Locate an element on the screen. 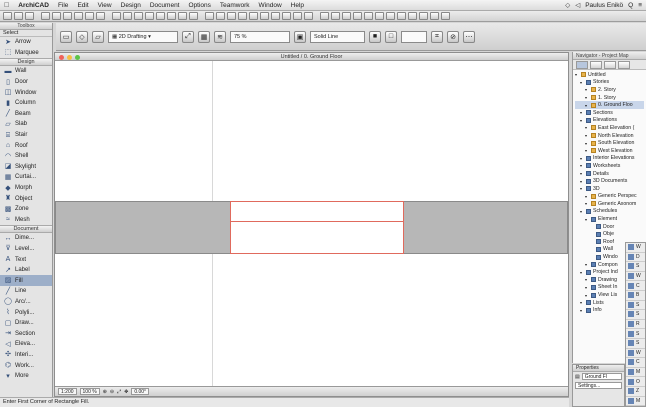  wall-left is located at coordinates (143, 227).